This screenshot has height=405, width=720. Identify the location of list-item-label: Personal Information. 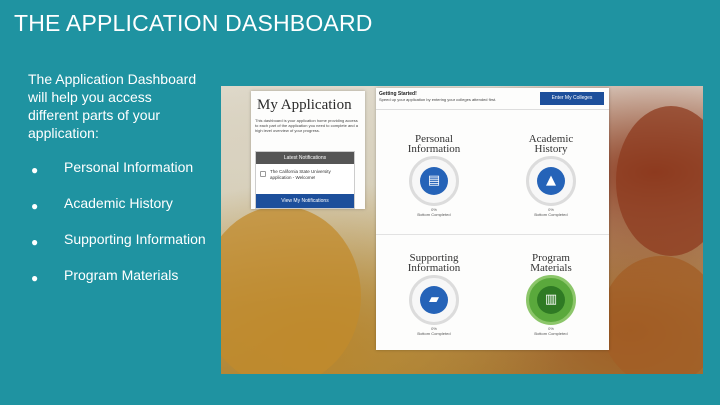
(129, 167).